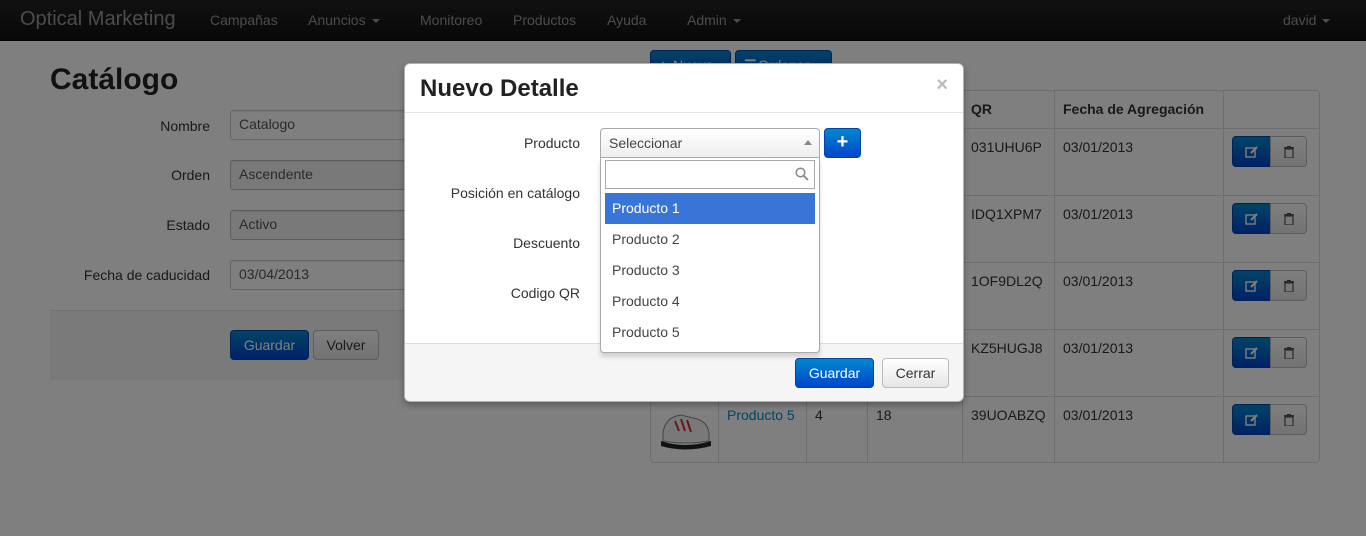  I want to click on dropdown-option-producto-2: Producto 2, so click(710, 239).